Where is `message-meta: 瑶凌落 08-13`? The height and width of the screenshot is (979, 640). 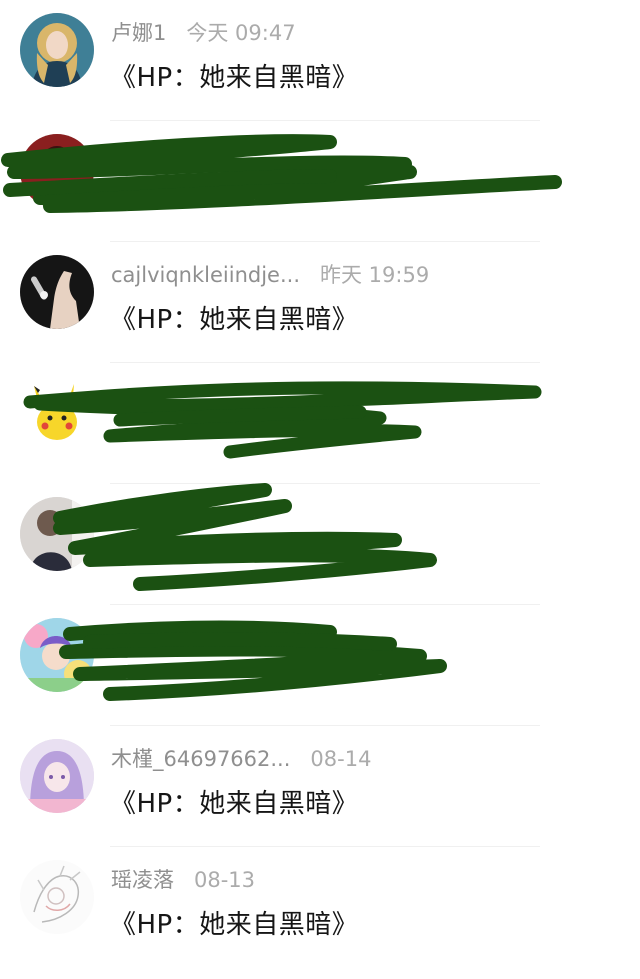
message-meta: 瑶凌落 08-13 is located at coordinates (183, 878).